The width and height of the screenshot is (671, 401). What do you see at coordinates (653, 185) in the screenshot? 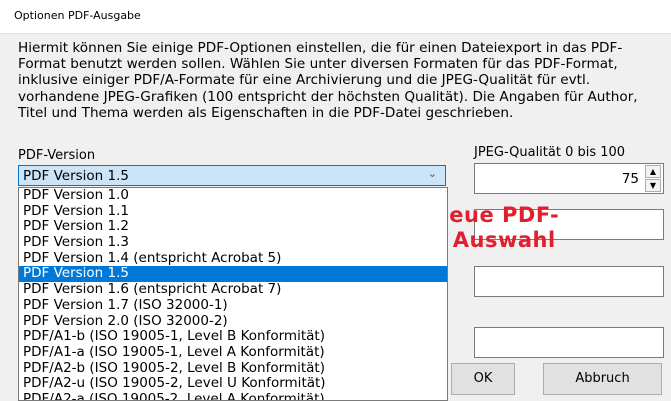
I see `spin-down-icon: ▼` at bounding box center [653, 185].